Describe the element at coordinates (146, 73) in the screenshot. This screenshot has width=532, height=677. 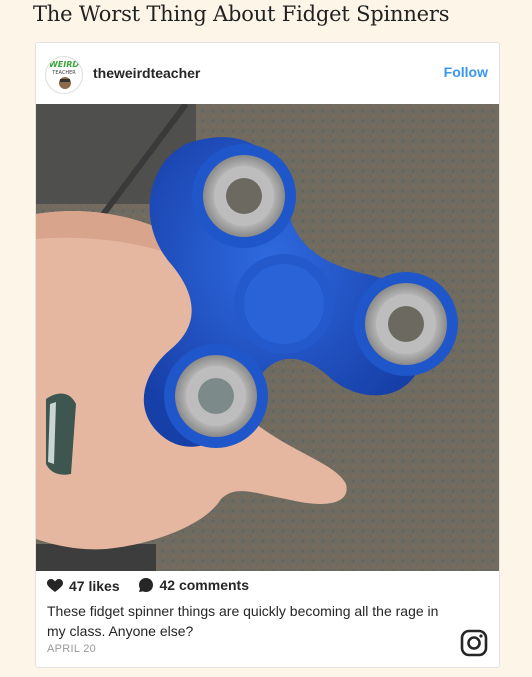
I see `username: theweirdteacher` at that location.